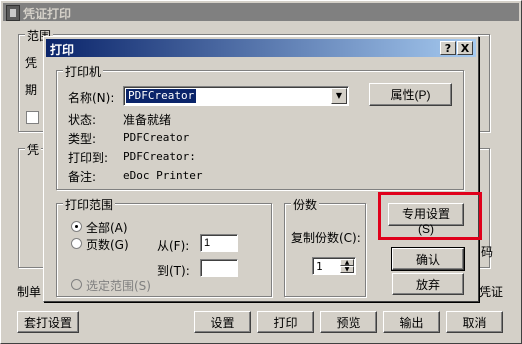  Describe the element at coordinates (161, 96) in the screenshot. I see `printer-name-value: PDFCreator` at that location.